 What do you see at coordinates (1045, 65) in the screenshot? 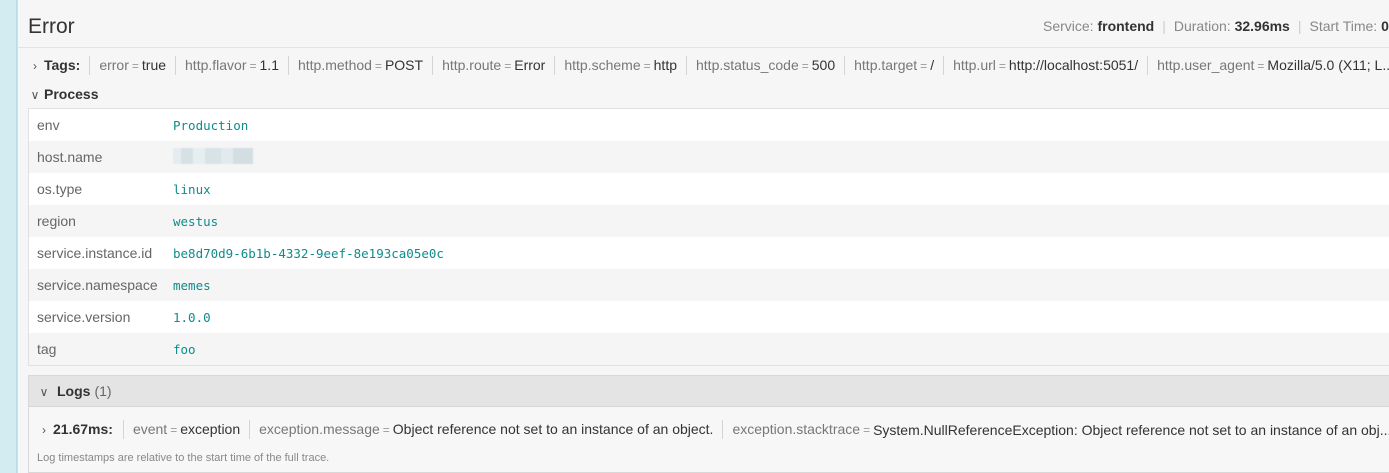
I see `tag-item: http.url = http://localhost:5051/` at bounding box center [1045, 65].